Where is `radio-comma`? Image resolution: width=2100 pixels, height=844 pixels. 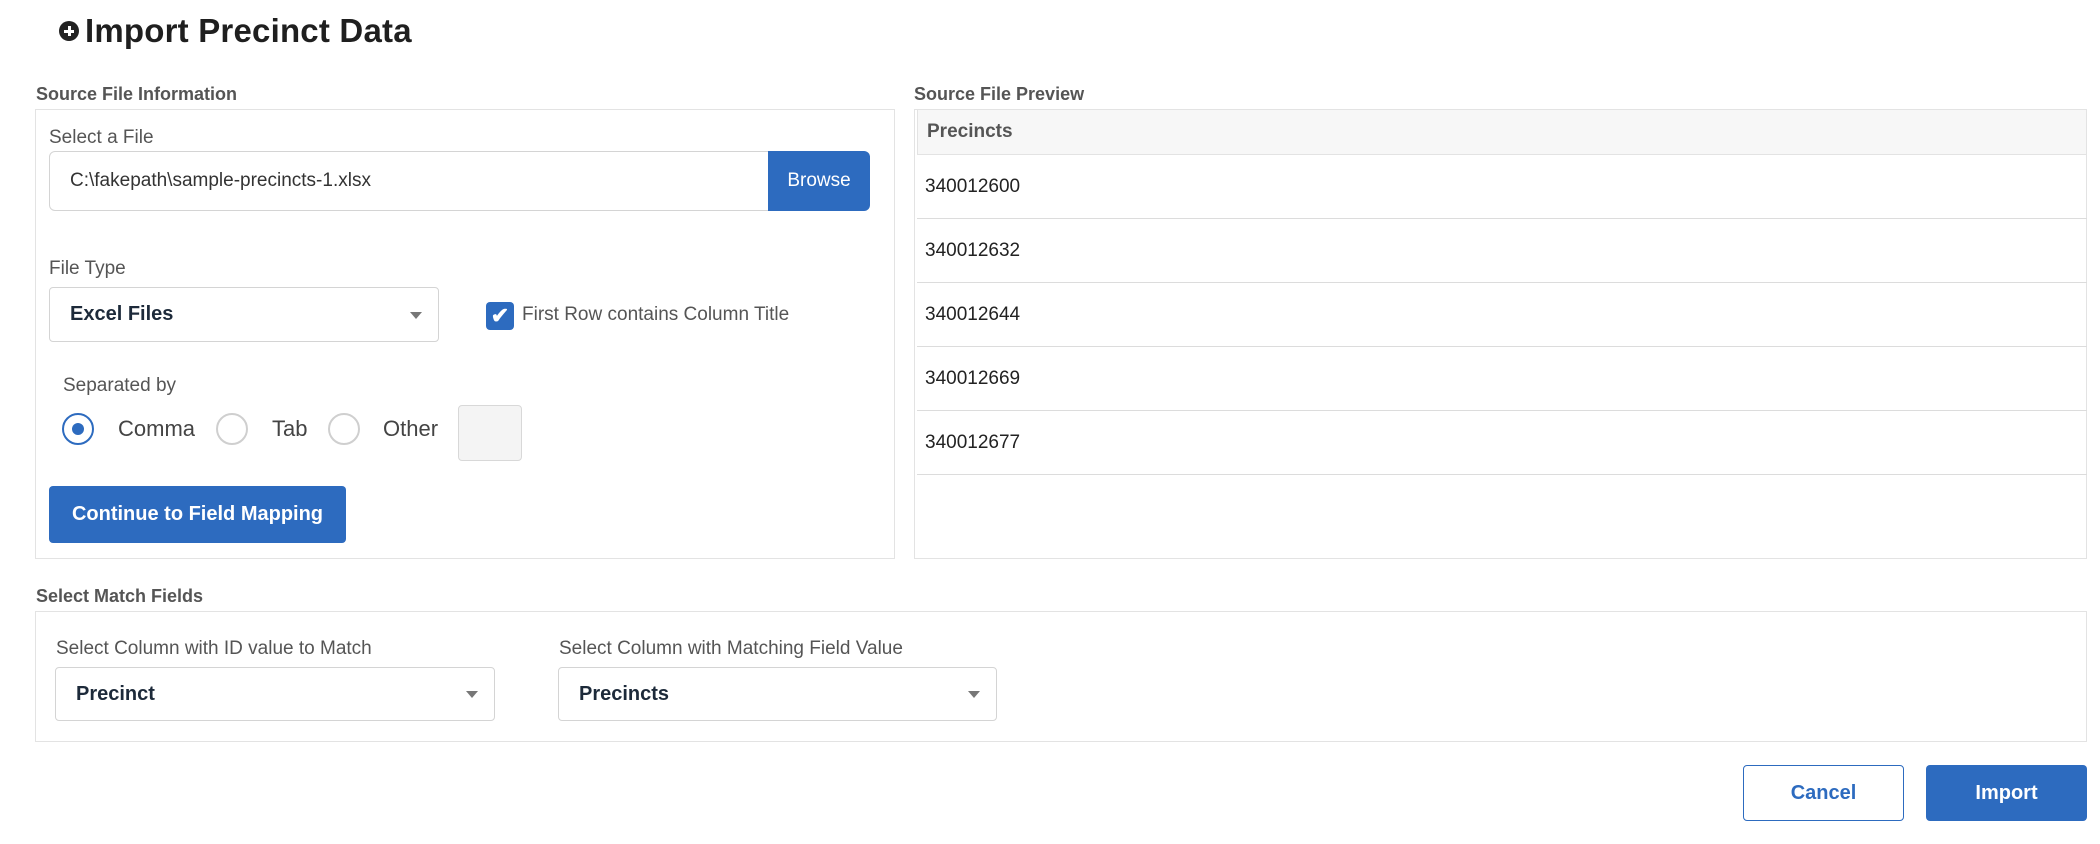
radio-comma is located at coordinates (78, 429).